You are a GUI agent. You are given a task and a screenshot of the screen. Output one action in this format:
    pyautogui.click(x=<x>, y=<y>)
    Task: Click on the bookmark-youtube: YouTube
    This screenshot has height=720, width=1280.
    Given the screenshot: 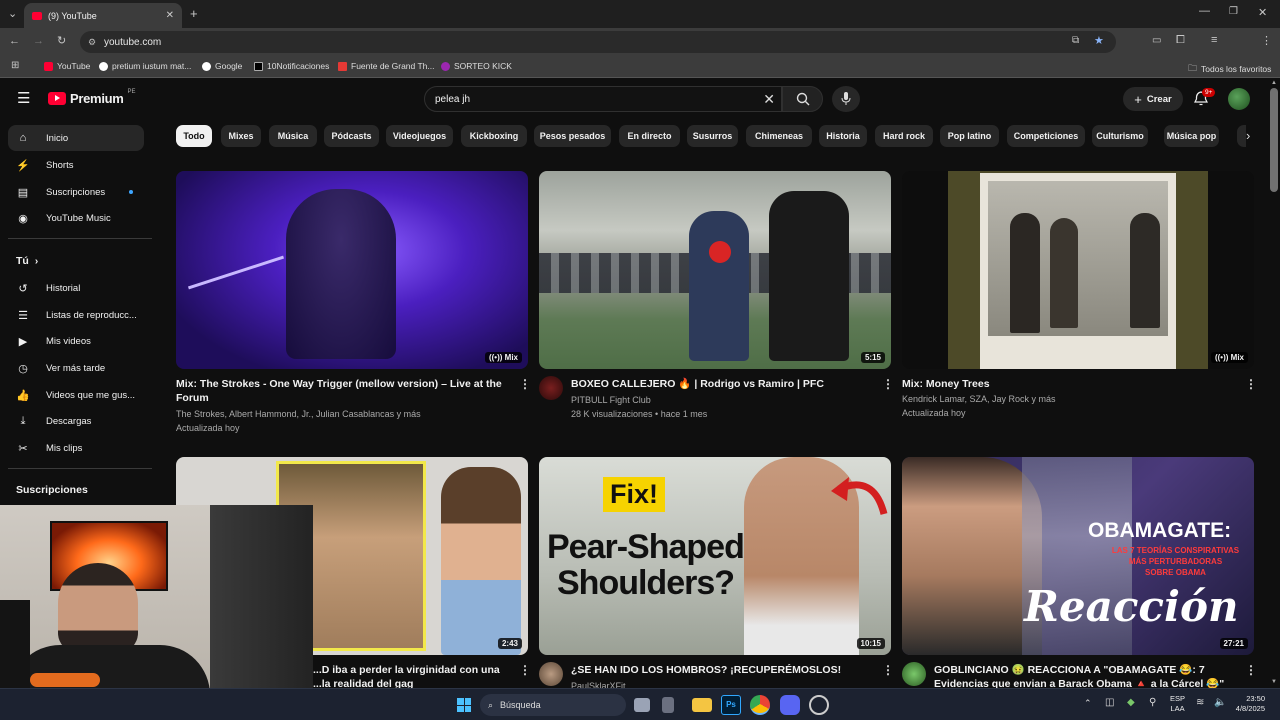 What is the action you would take?
    pyautogui.click(x=67, y=66)
    